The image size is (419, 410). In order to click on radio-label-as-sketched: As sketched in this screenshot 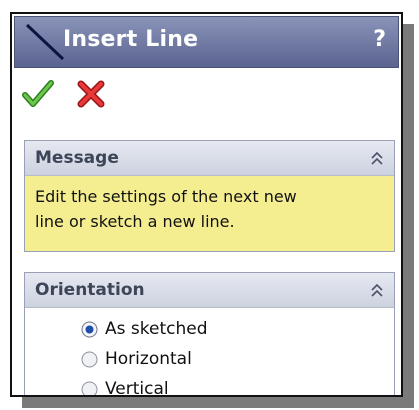, I will do `click(156, 329)`.